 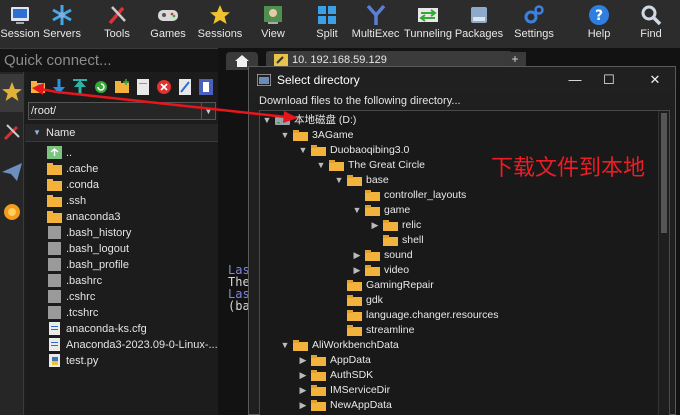 I want to click on arrow-to-tree-line, so click(x=171, y=104).